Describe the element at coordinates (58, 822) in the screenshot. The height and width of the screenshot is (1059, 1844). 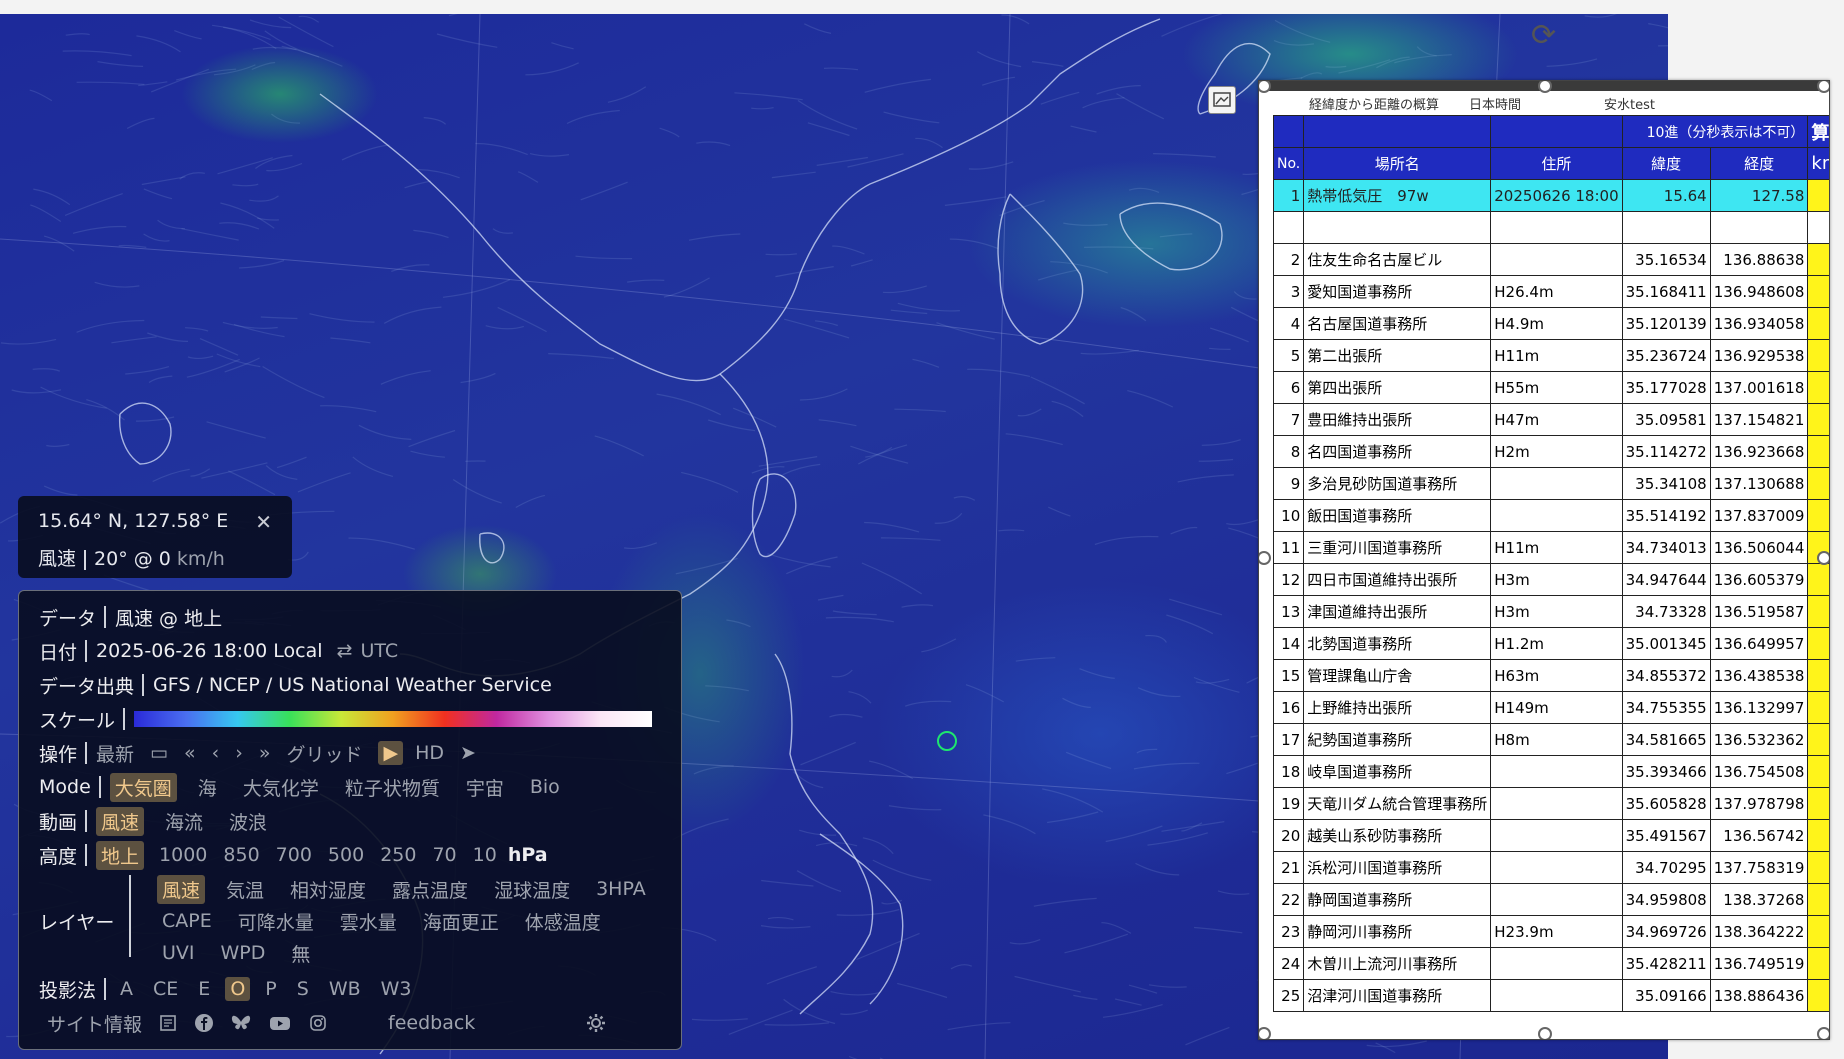
I see `animation-label: 動画` at that location.